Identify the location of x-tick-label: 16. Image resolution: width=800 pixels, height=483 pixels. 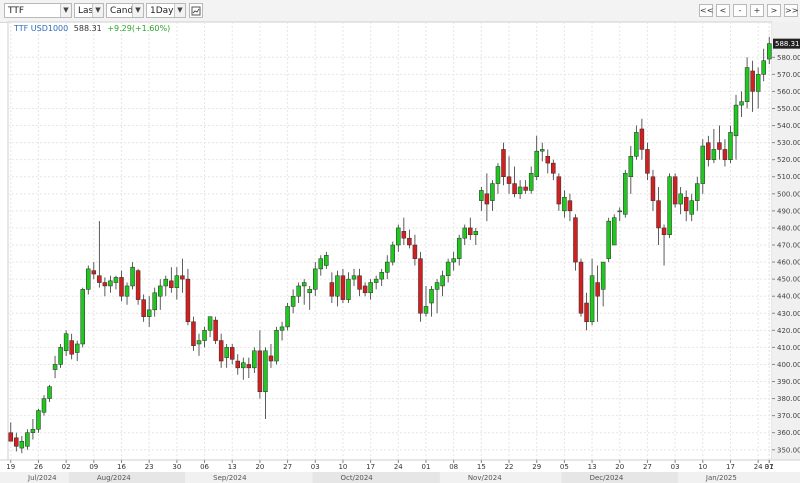
(121, 467).